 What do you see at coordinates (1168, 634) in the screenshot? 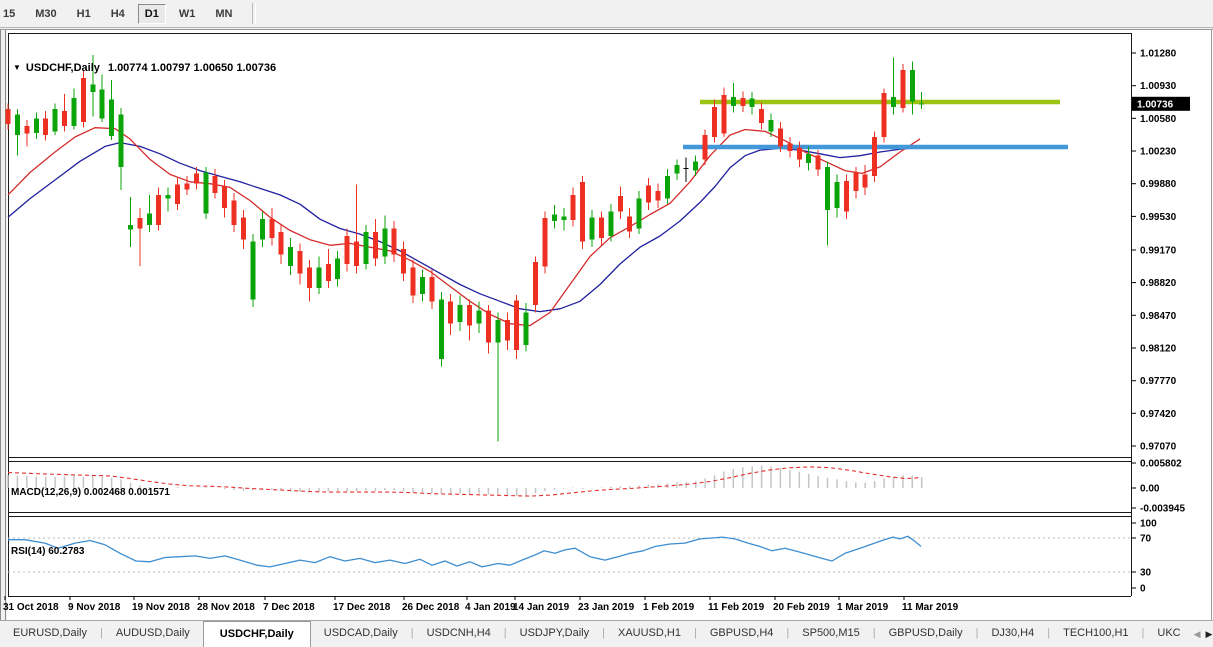
I see `tab-ukc: UKC` at bounding box center [1168, 634].